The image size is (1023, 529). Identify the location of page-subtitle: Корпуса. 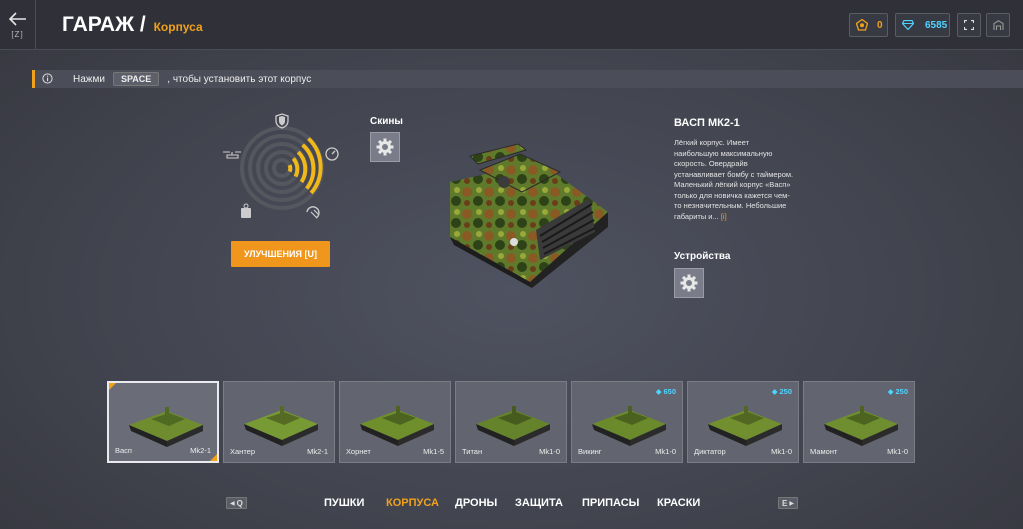
(178, 27).